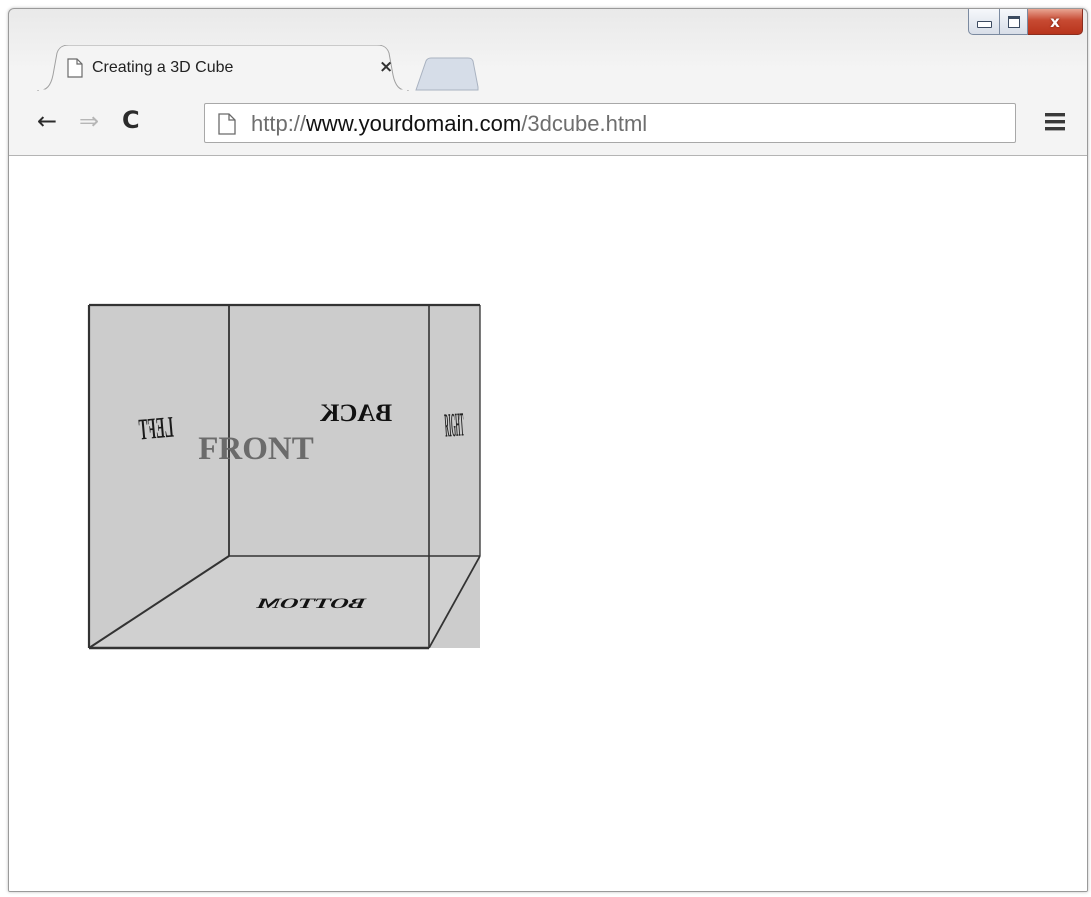  I want to click on right-face-label: RIGHT, so click(454, 425).